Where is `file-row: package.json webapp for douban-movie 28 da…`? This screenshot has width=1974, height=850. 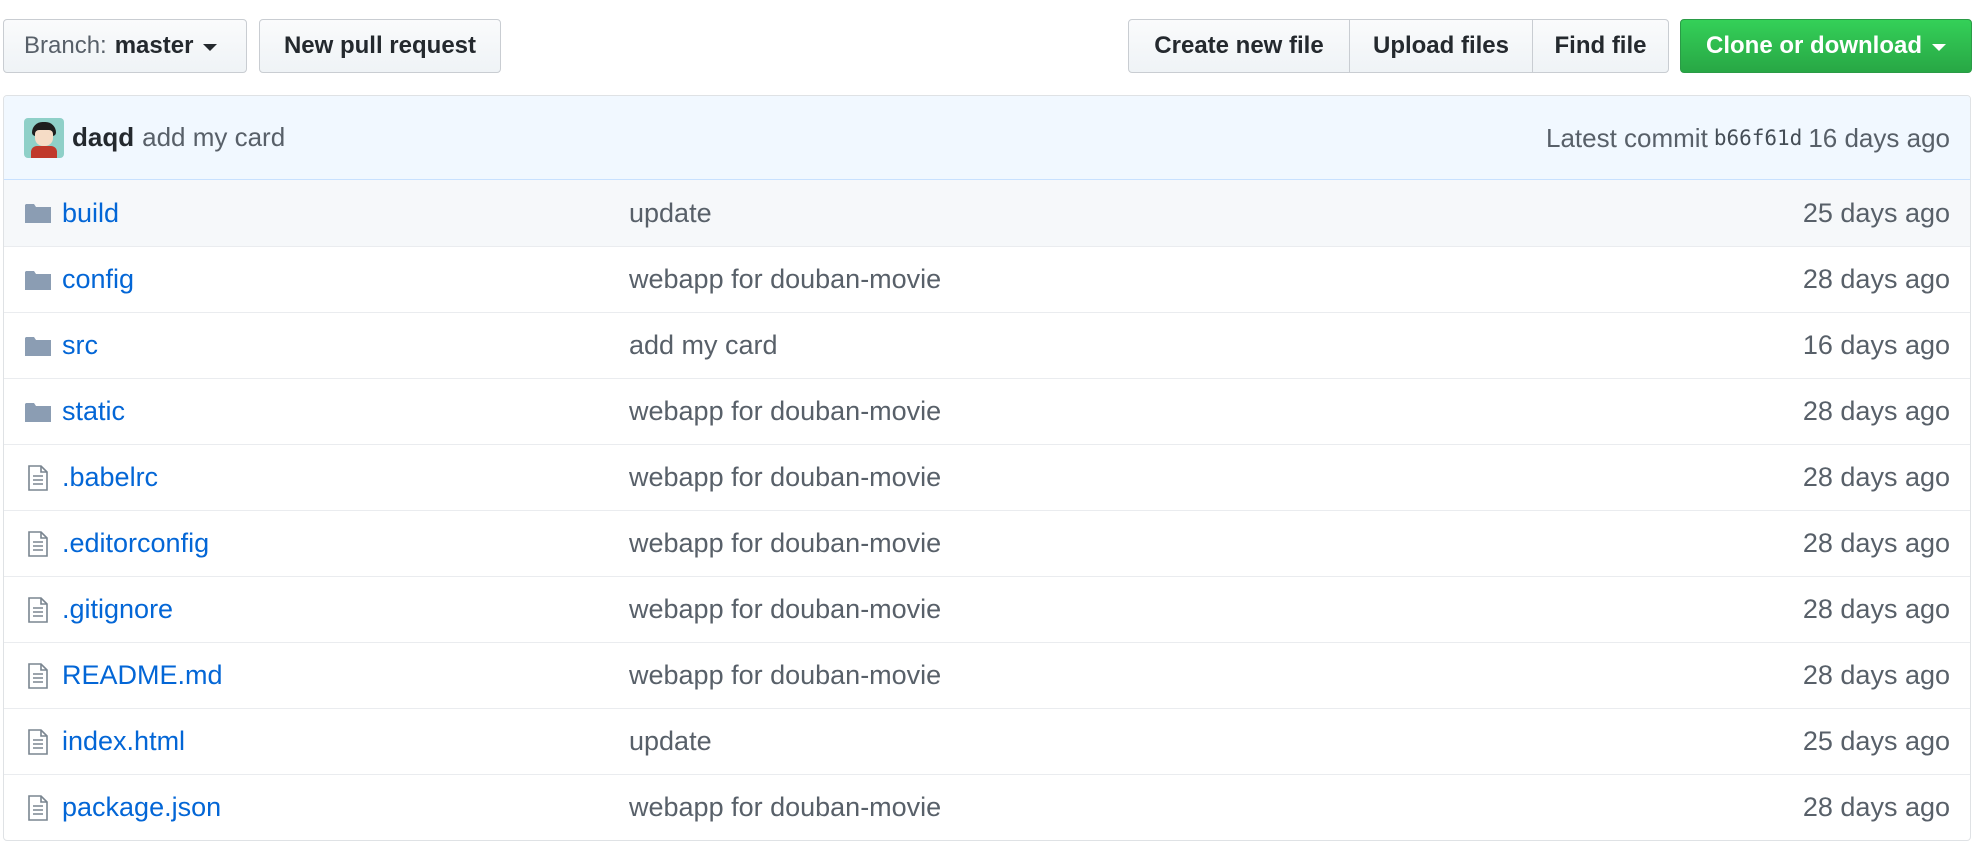
file-row: package.json webapp for douban-movie 28 da… is located at coordinates (987, 807).